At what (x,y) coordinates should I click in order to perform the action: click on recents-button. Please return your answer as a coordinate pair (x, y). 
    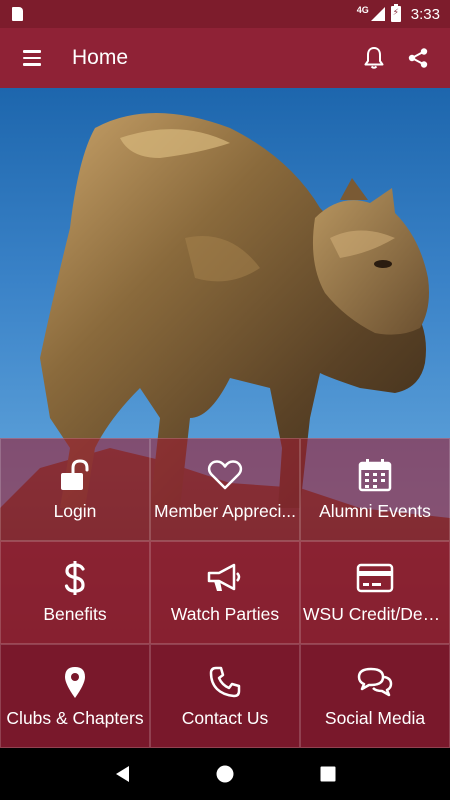
    Looking at the image, I should click on (328, 774).